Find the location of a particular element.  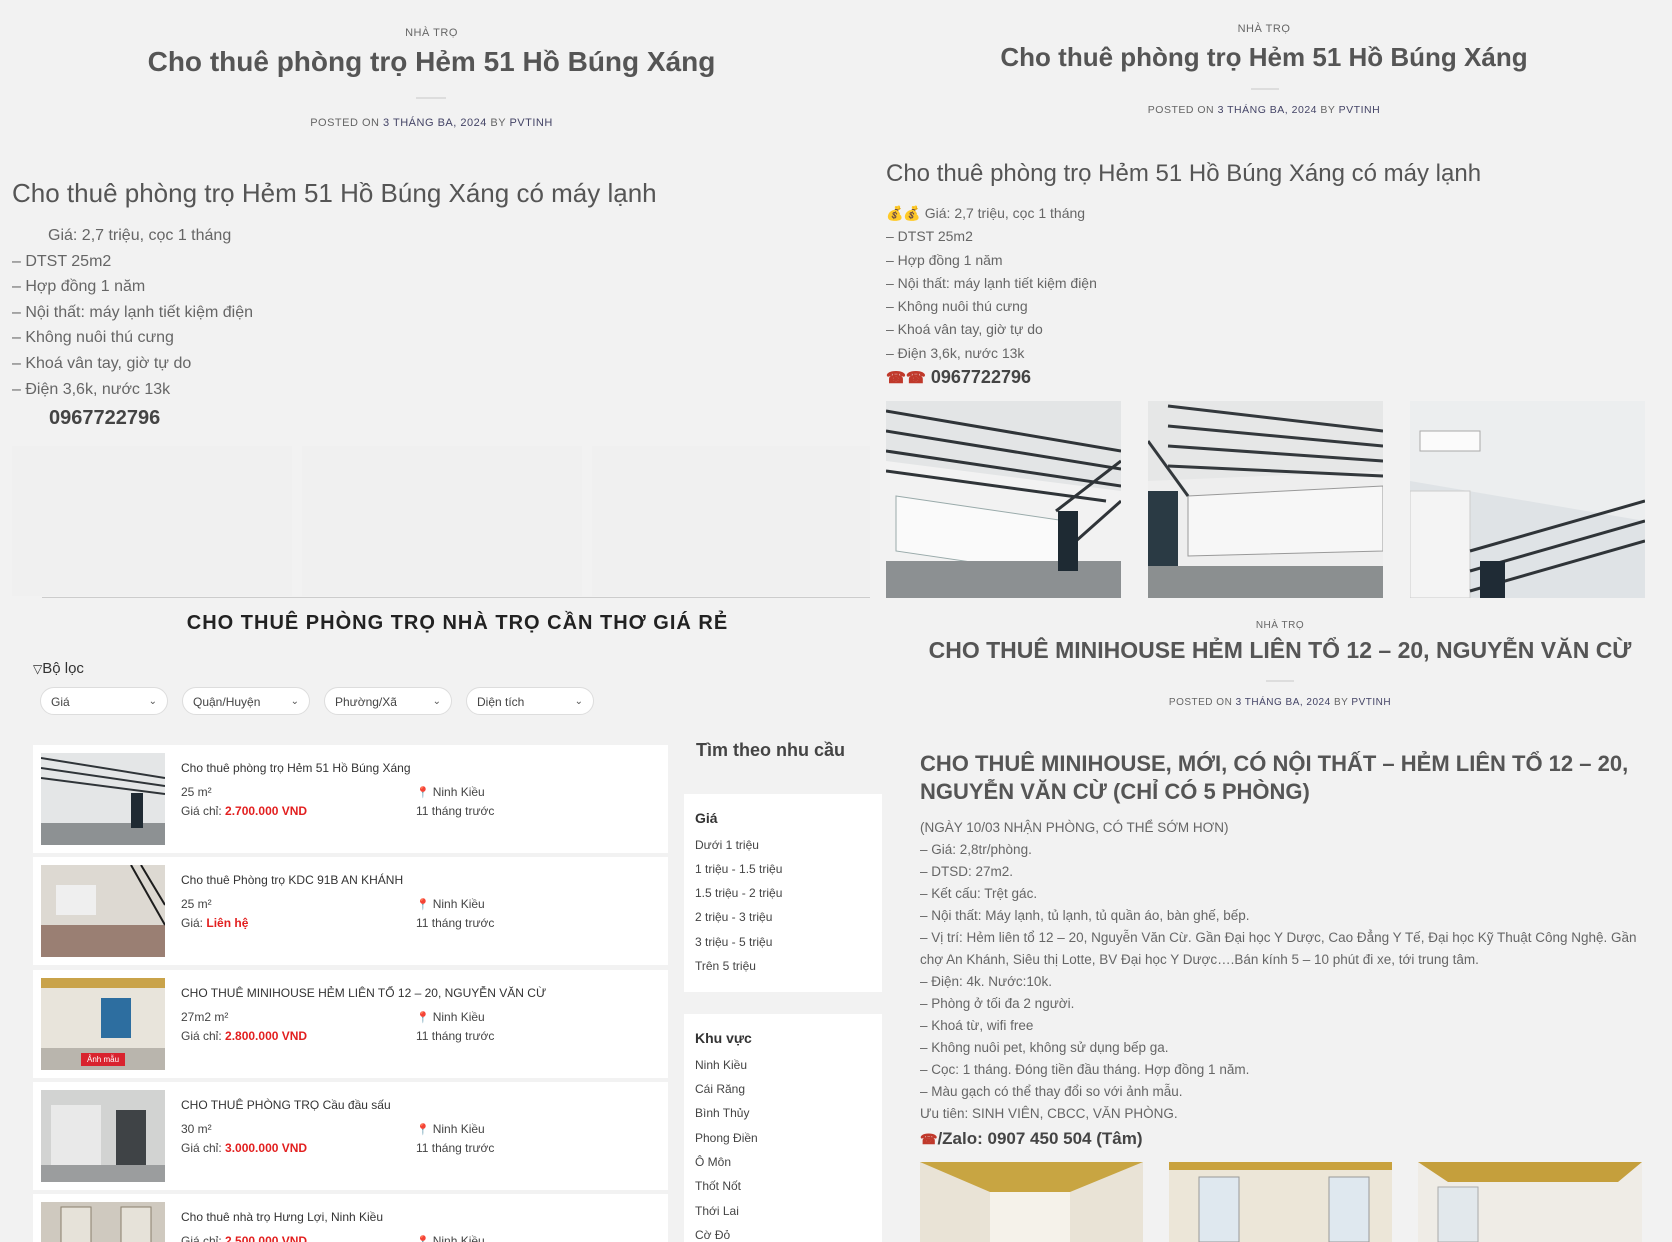

post3-date-link: 3 THÁNG BA, 2024 is located at coordinates (1283, 702).